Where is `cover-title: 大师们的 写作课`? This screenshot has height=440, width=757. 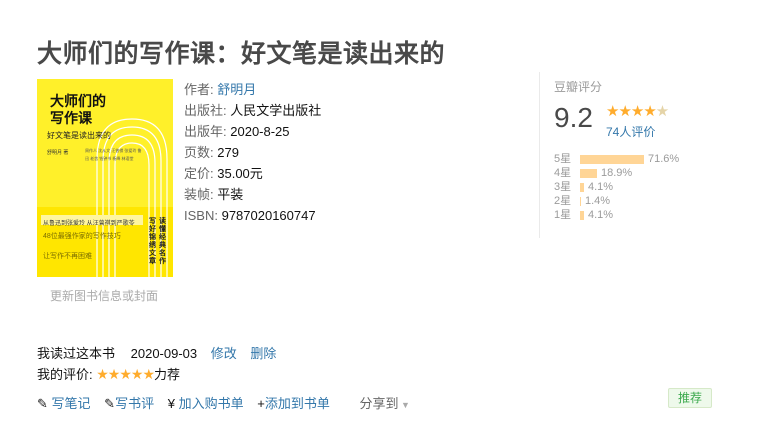
cover-title: 大师们的 写作课 is located at coordinates (78, 109).